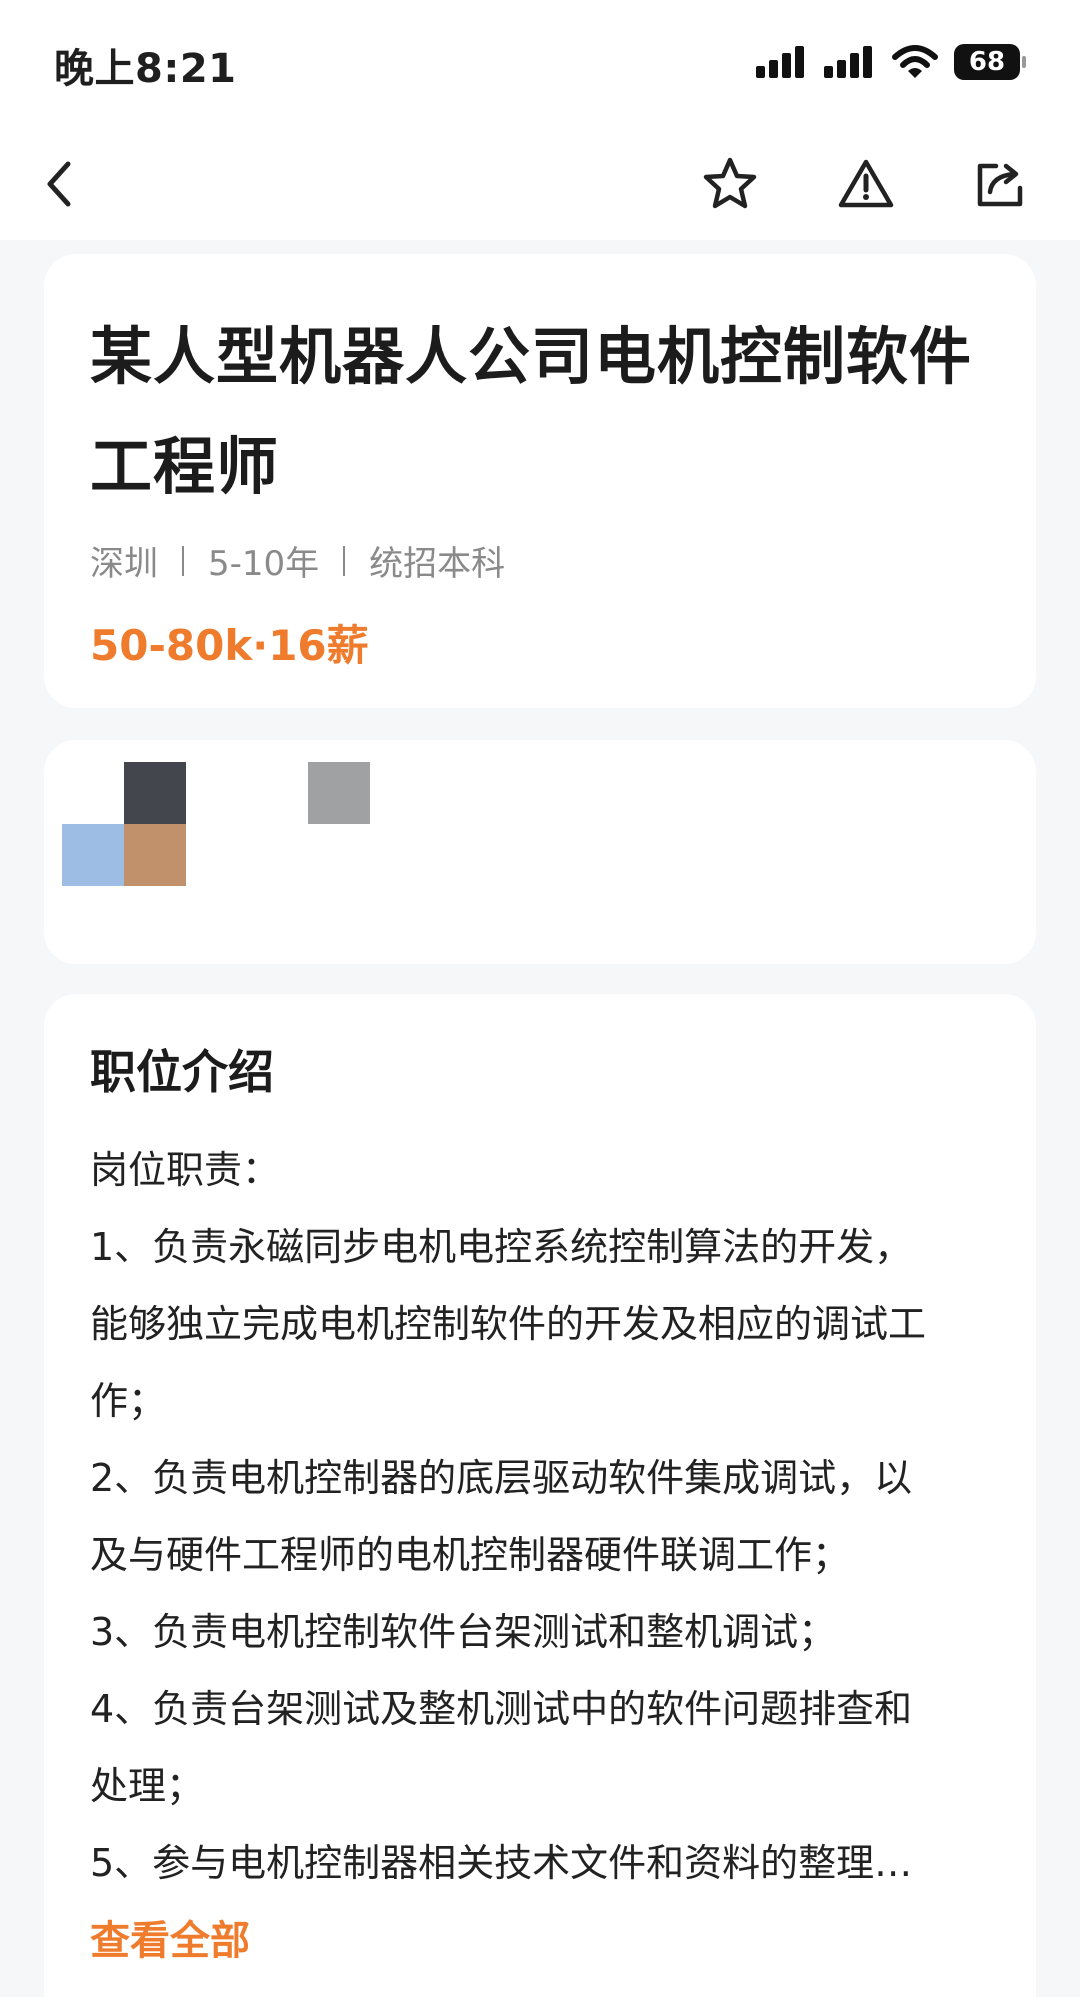  Describe the element at coordinates (848, 62) in the screenshot. I see `cellular-signal-2-icon` at that location.